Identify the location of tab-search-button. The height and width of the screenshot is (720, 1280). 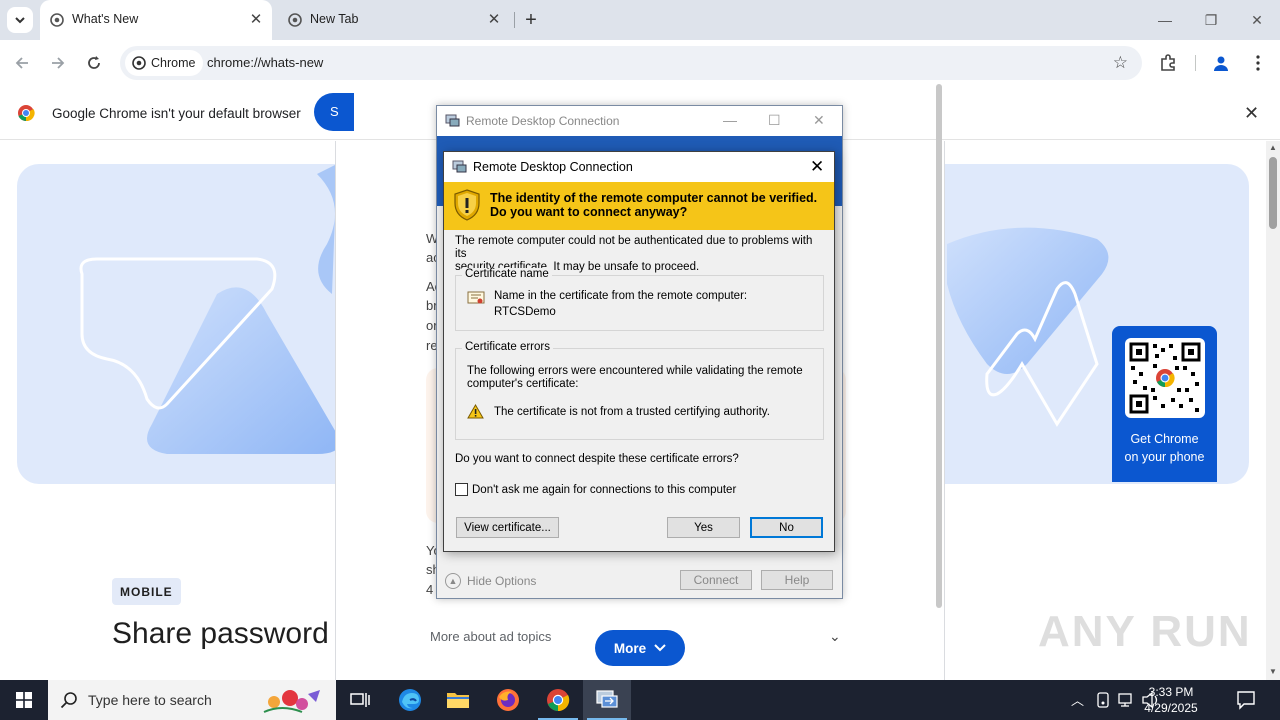
(20, 20).